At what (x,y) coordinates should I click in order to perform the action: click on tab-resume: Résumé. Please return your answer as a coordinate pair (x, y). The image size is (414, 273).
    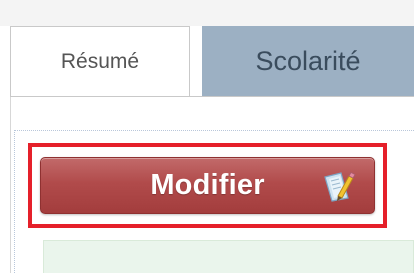
    Looking at the image, I should click on (100, 61).